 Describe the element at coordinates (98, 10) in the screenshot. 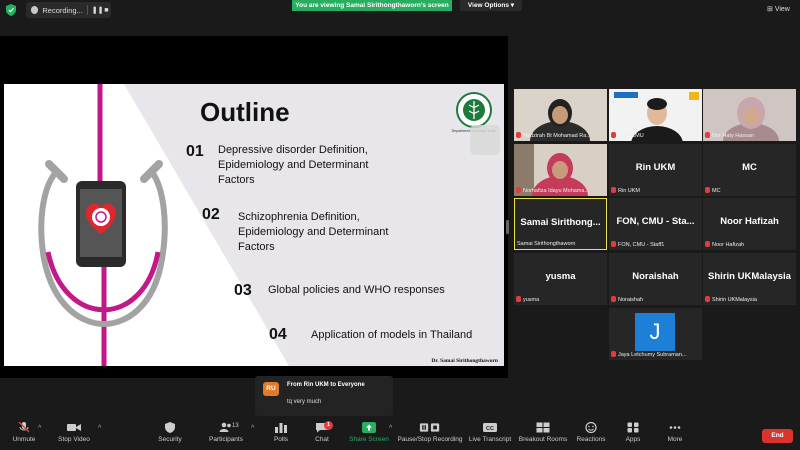

I see `pause-recording-icon: ❚❚` at that location.